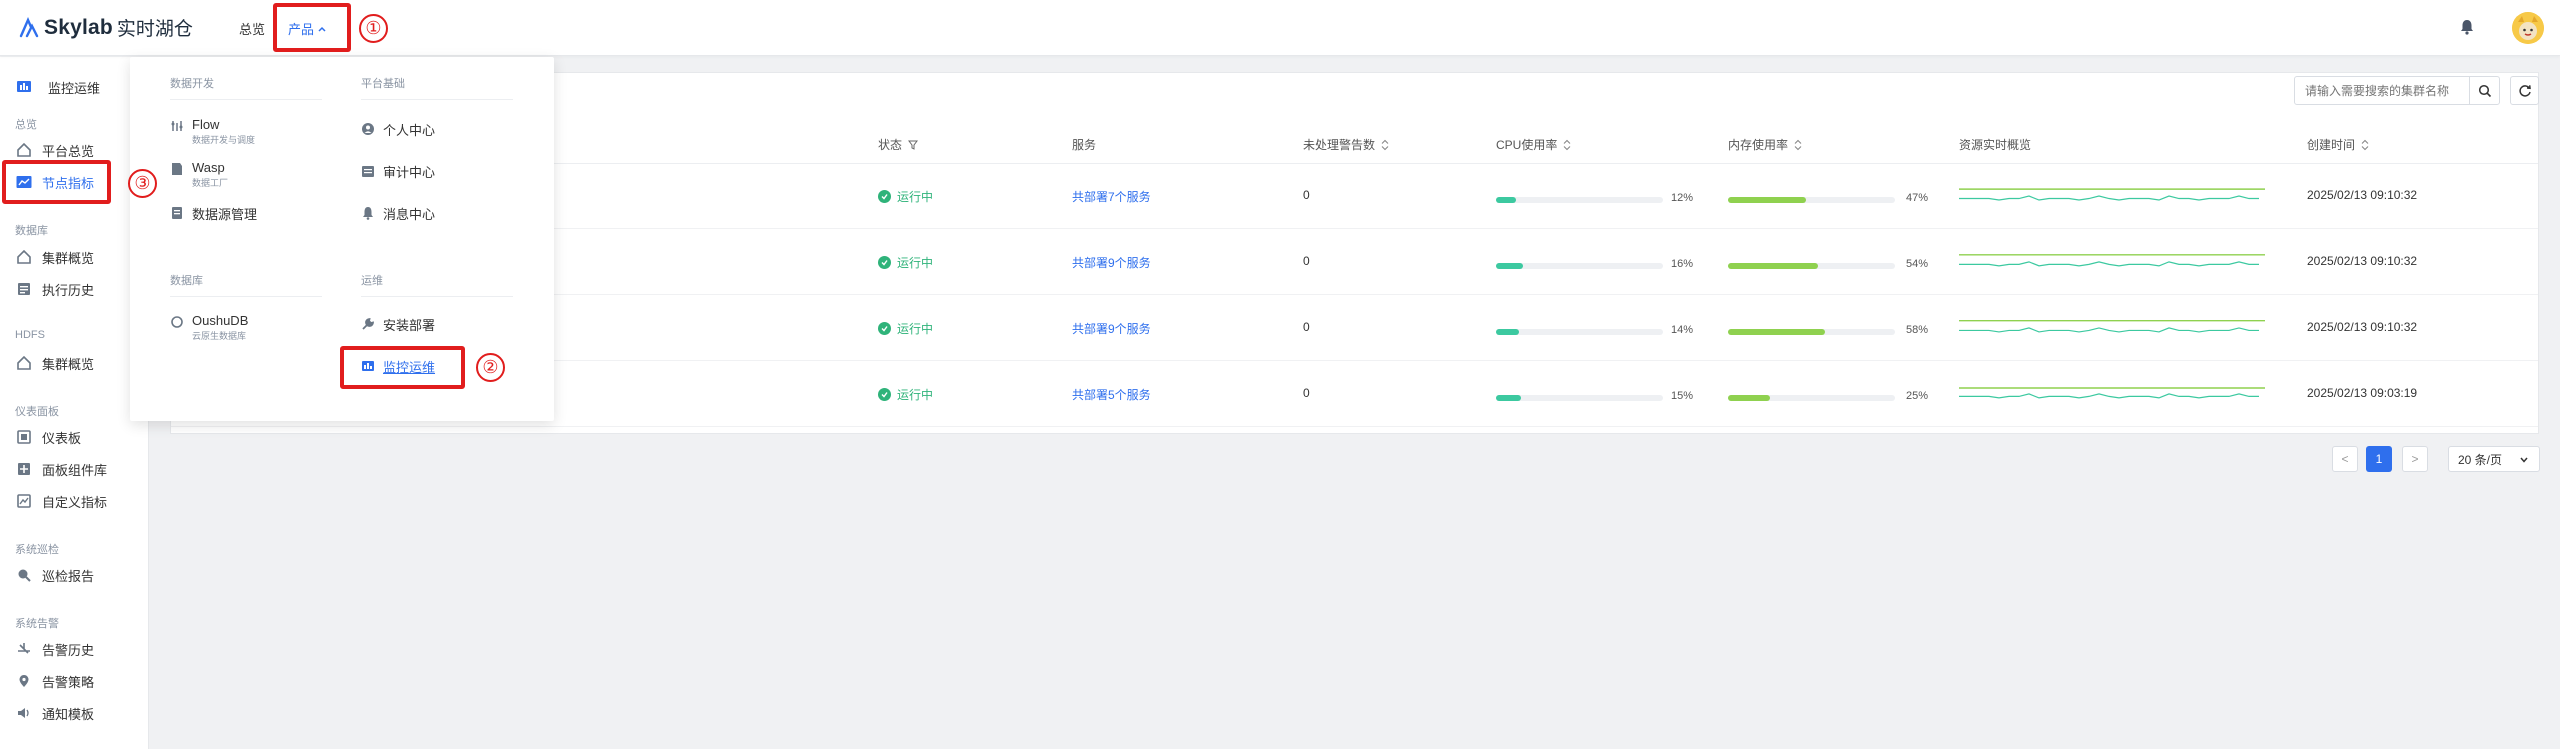 The image size is (2560, 749). Describe the element at coordinates (68, 714) in the screenshot. I see `sidebar-item-label: 通知模板` at that location.